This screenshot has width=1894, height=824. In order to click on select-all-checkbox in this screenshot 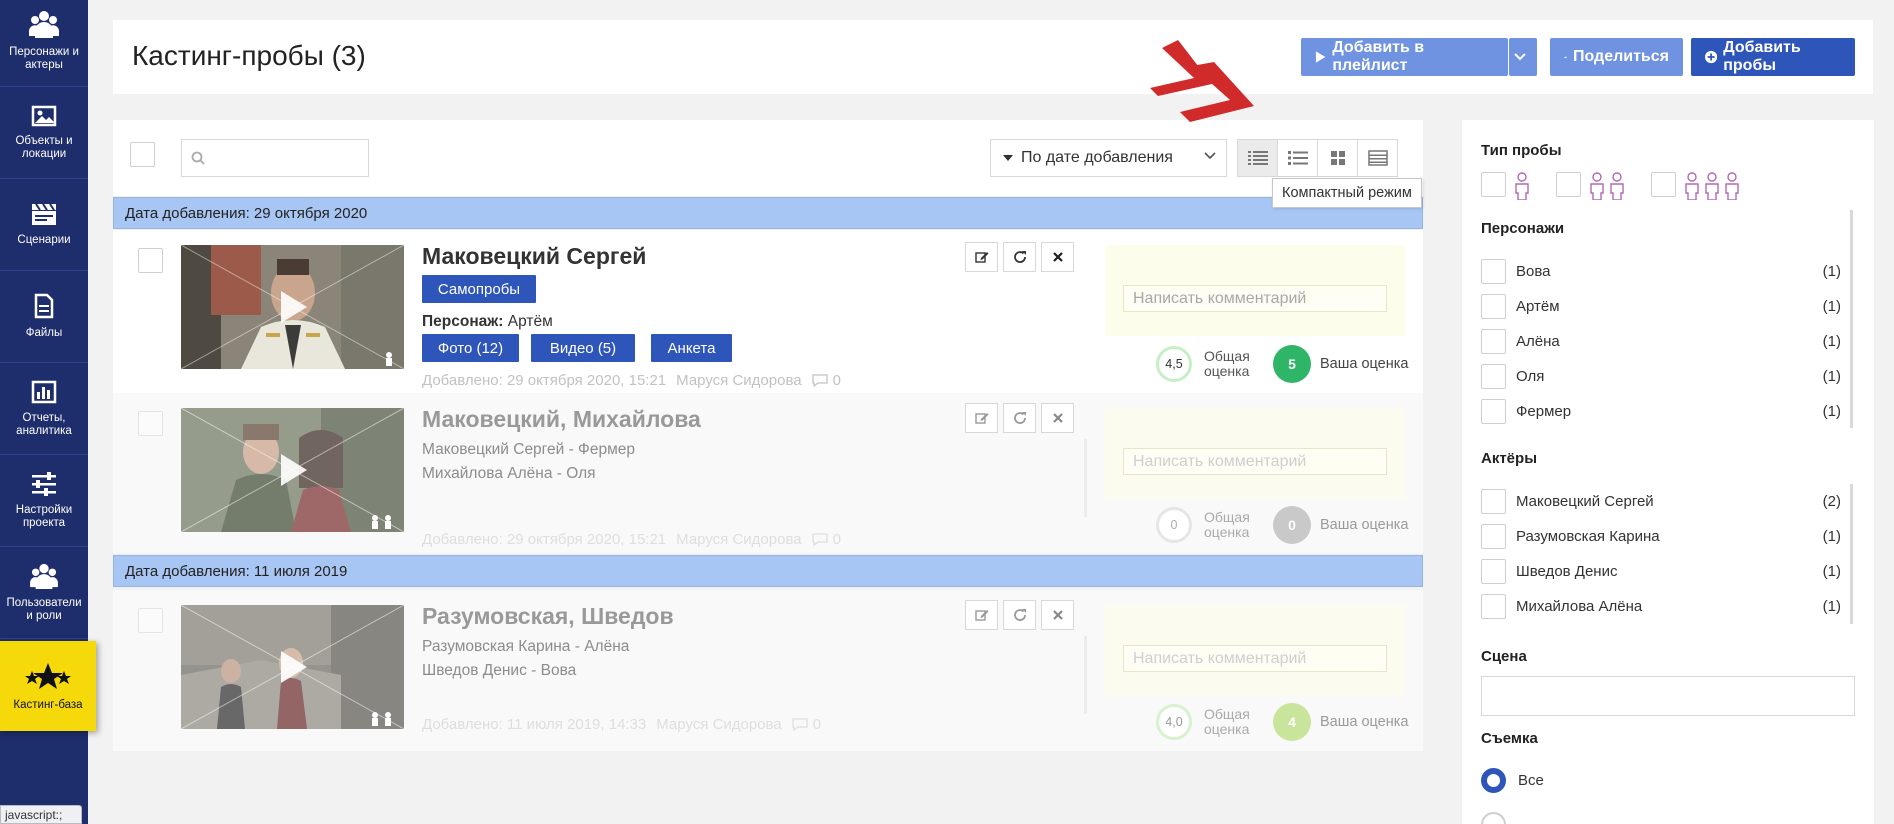, I will do `click(142, 154)`.